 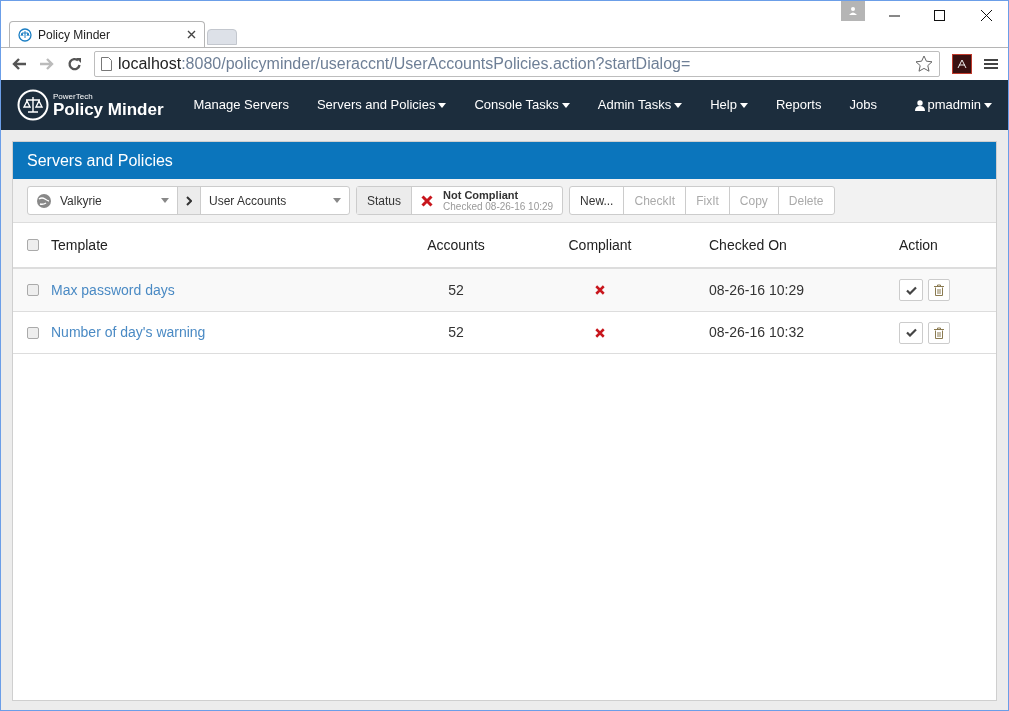 I want to click on select-all-checkbox, so click(x=33, y=245).